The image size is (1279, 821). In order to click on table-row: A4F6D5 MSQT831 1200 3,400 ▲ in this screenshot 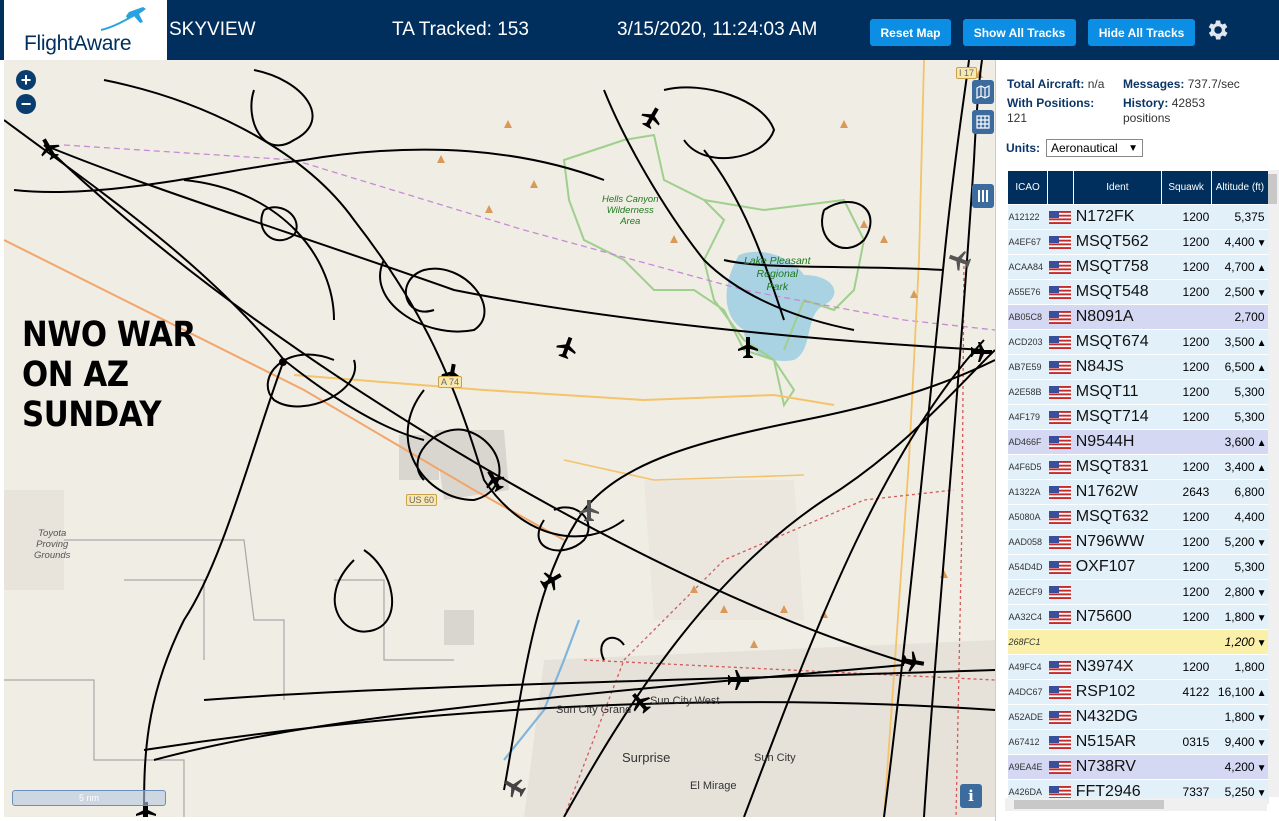, I will do `click(1138, 467)`.